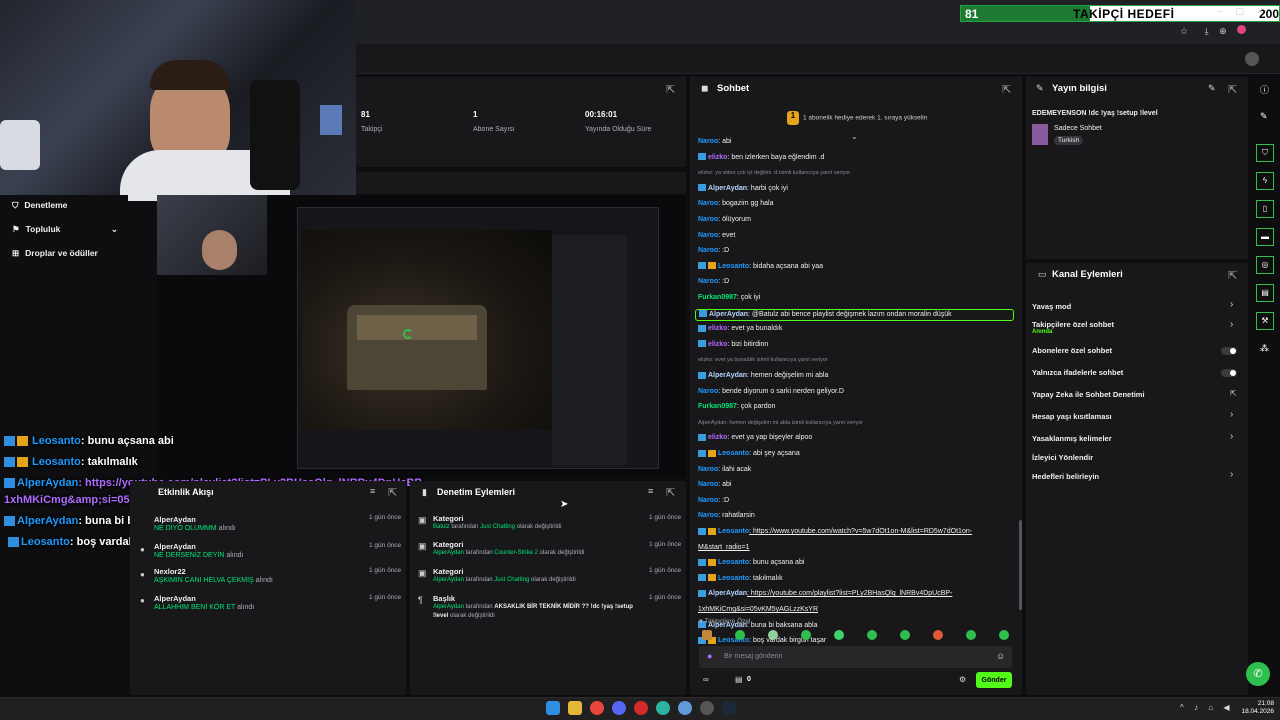  I want to click on chrome-icon, so click(597, 708).